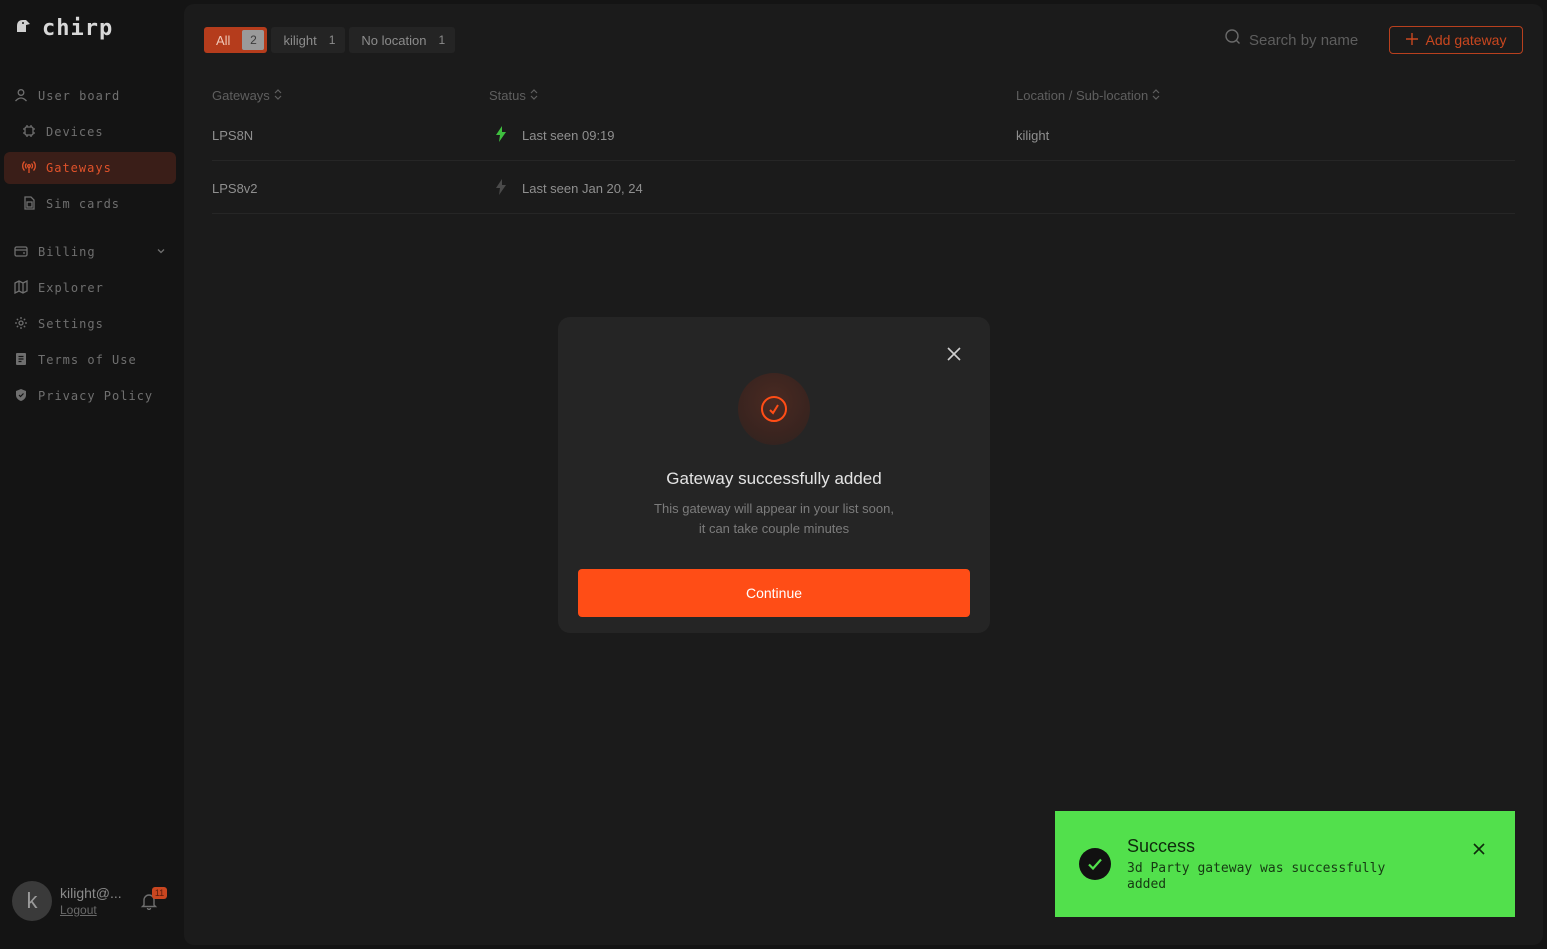  What do you see at coordinates (32, 901) in the screenshot?
I see `avatar: k` at bounding box center [32, 901].